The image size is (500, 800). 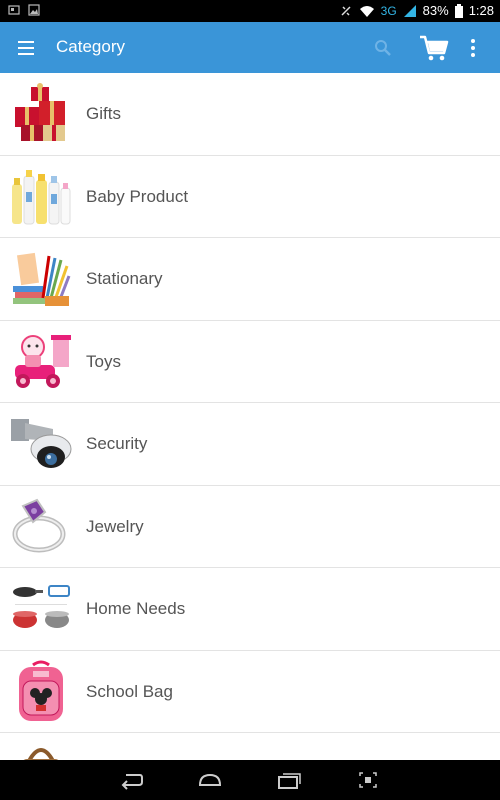 I want to click on hamburger-menu-icon, so click(x=29, y=47).